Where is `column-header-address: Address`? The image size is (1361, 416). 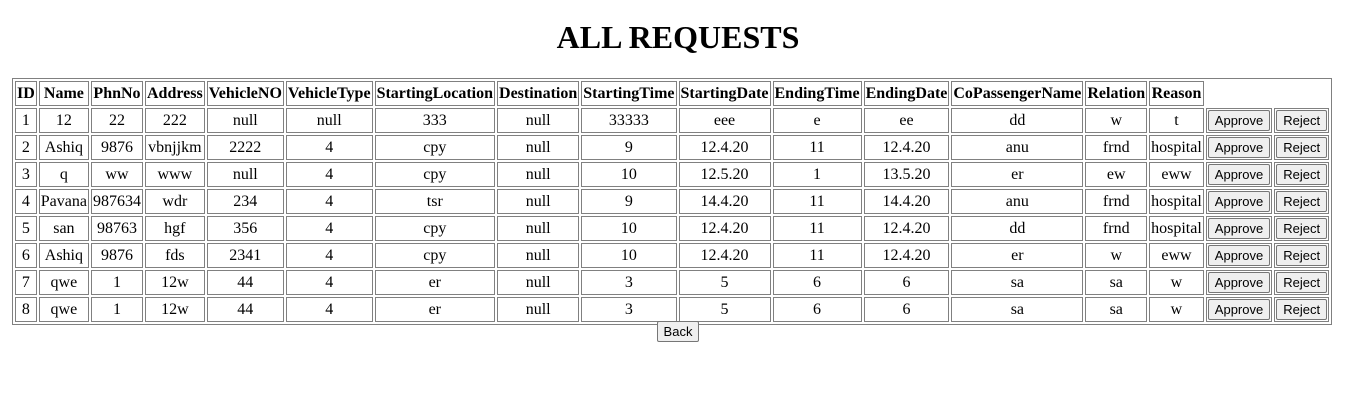
column-header-address: Address is located at coordinates (174, 93).